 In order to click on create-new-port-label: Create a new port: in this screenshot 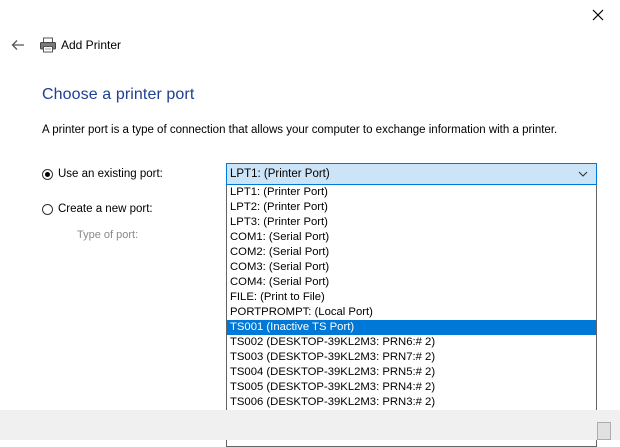, I will do `click(105, 209)`.